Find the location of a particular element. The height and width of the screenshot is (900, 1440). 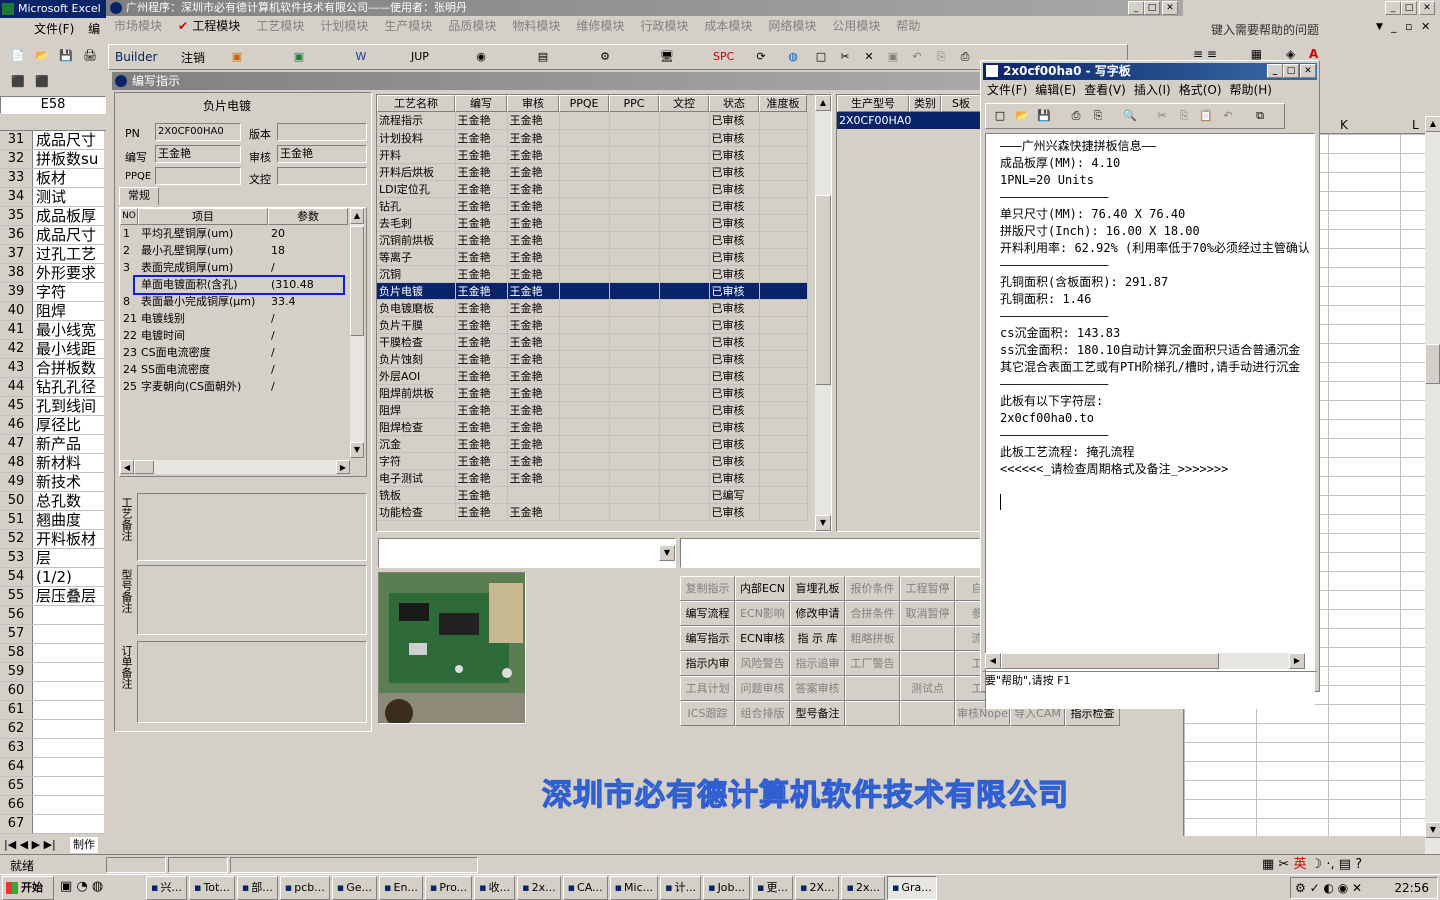

flow-col-header: 准度板 is located at coordinates (783, 103).